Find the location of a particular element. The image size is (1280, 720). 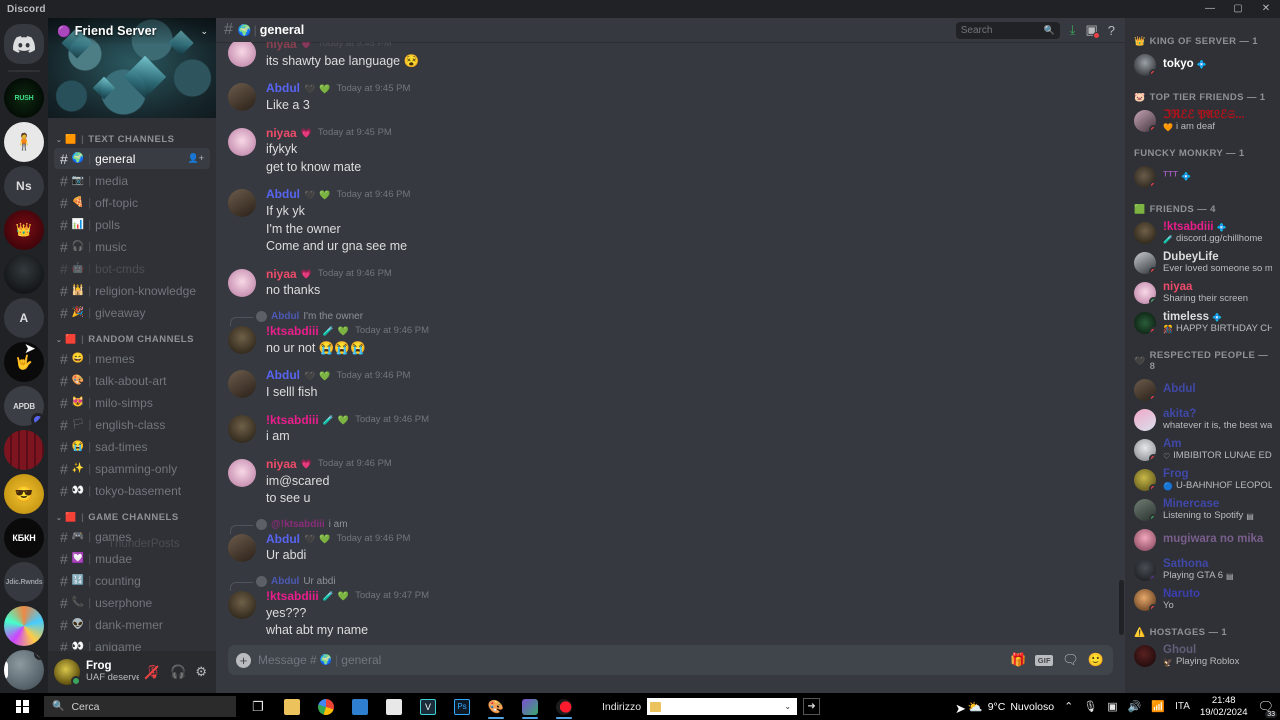

photoshop-icon: Ps is located at coordinates (462, 706).